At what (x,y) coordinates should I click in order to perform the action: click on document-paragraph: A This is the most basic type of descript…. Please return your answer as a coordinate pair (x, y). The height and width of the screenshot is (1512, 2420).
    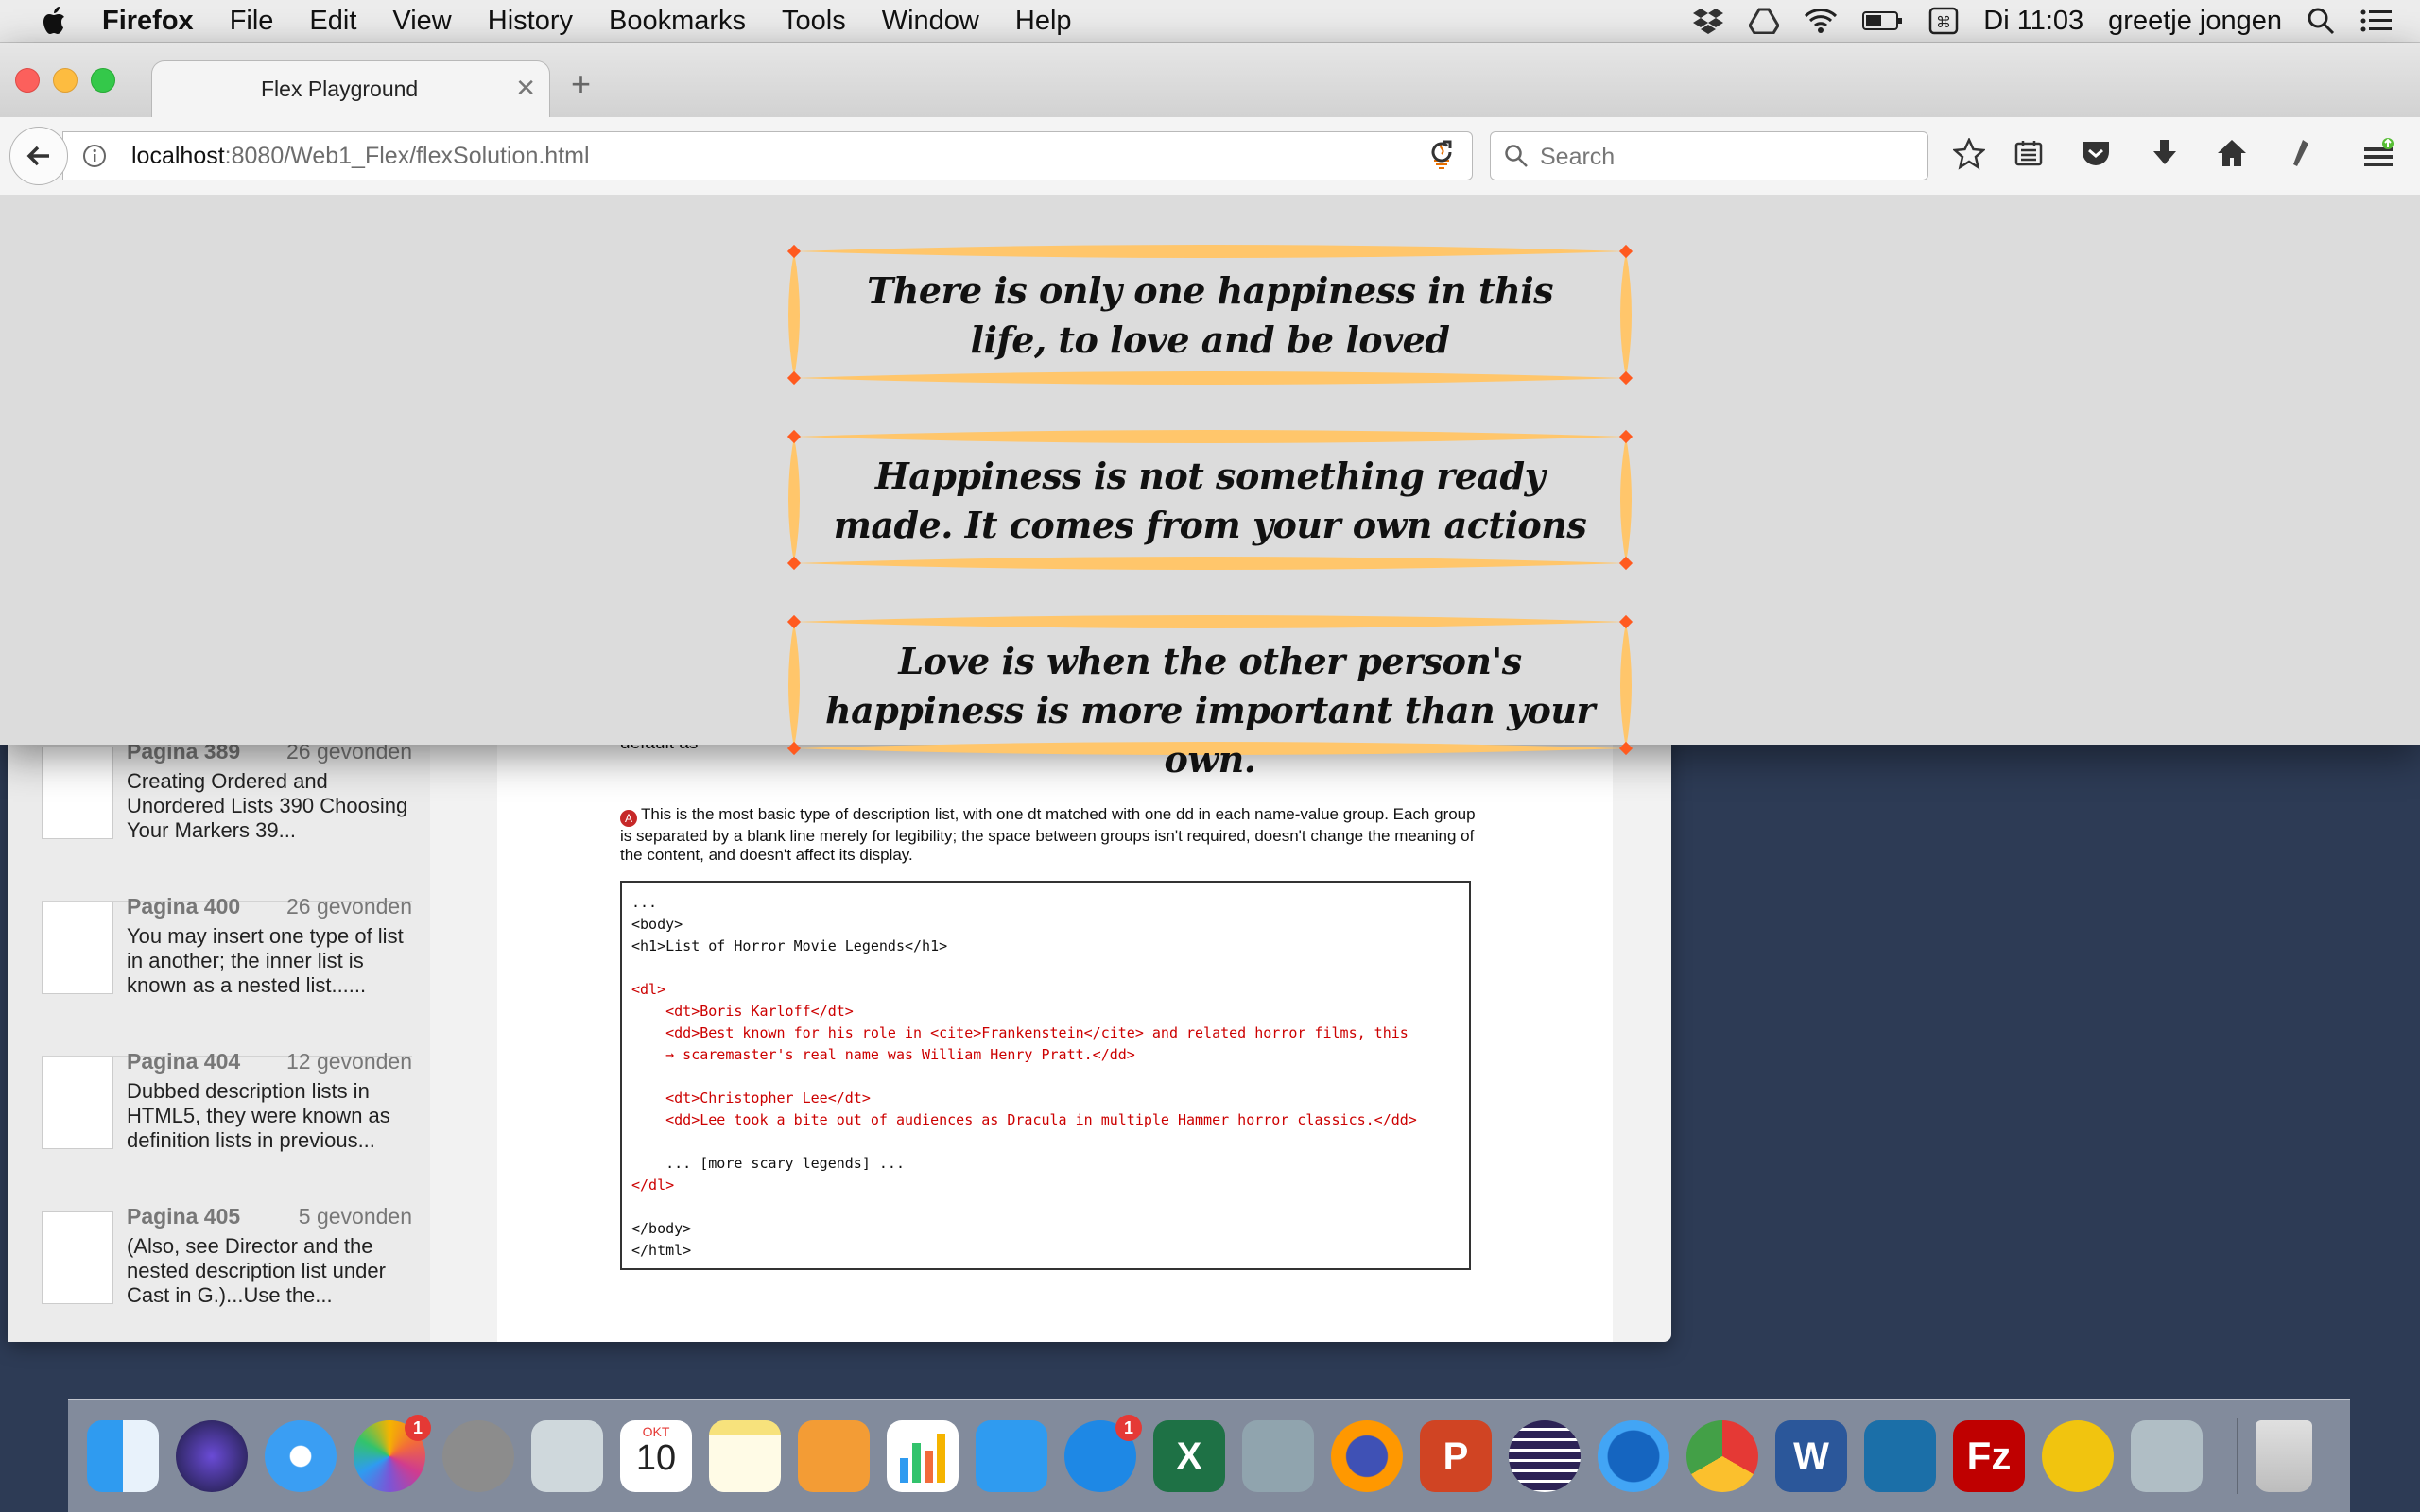
    Looking at the image, I should click on (1055, 835).